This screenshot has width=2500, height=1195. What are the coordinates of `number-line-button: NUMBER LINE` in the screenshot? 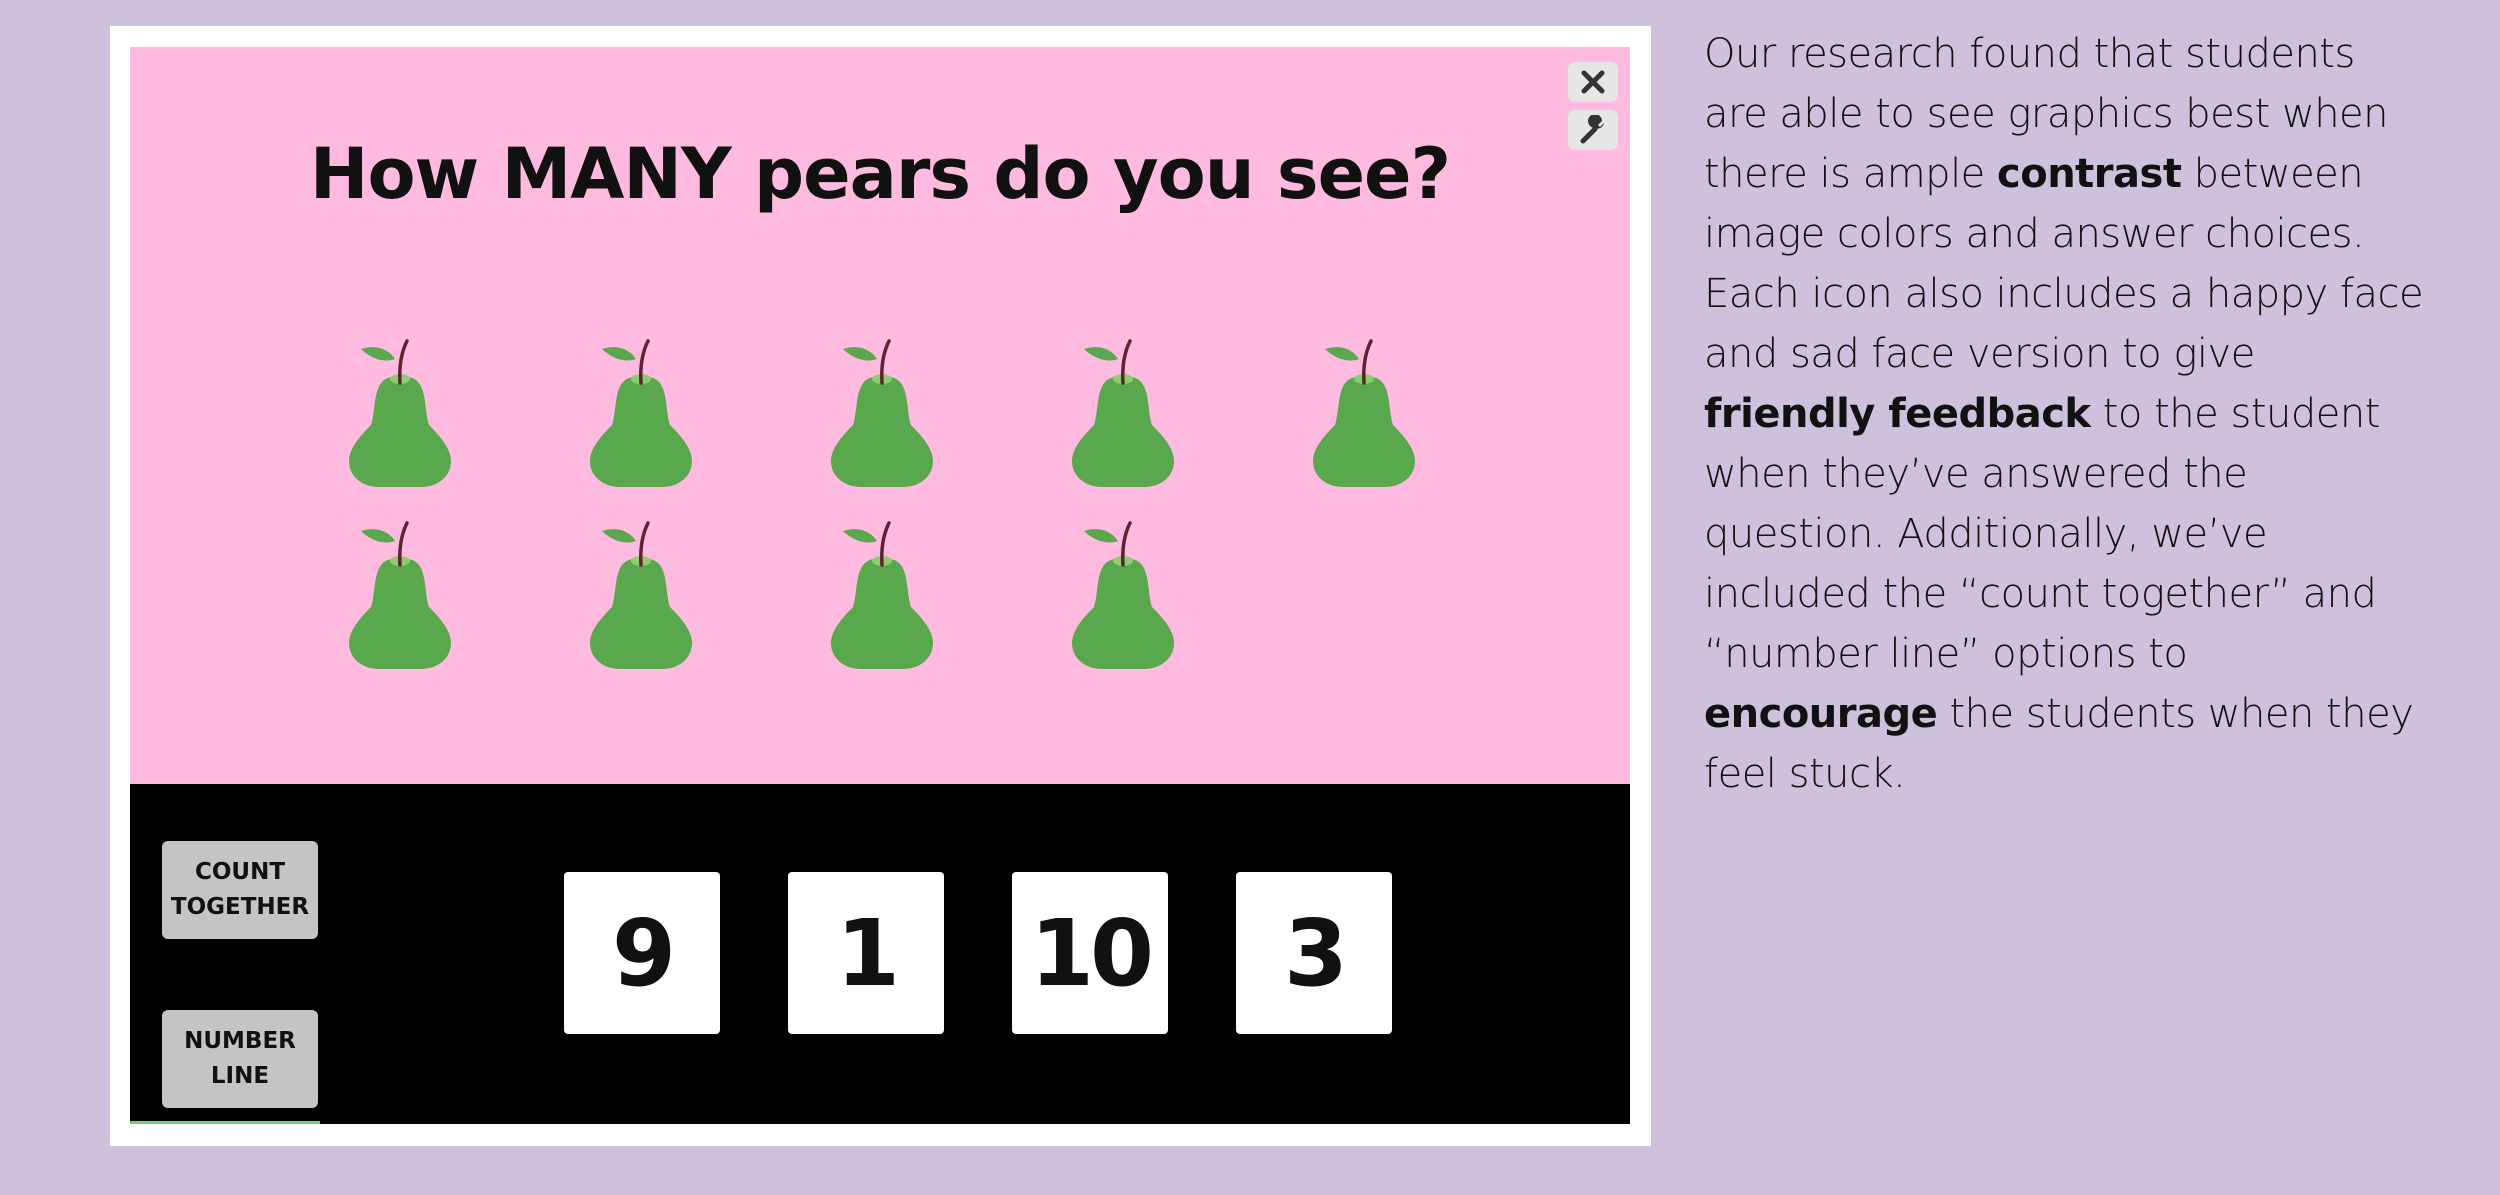 It's located at (240, 1059).